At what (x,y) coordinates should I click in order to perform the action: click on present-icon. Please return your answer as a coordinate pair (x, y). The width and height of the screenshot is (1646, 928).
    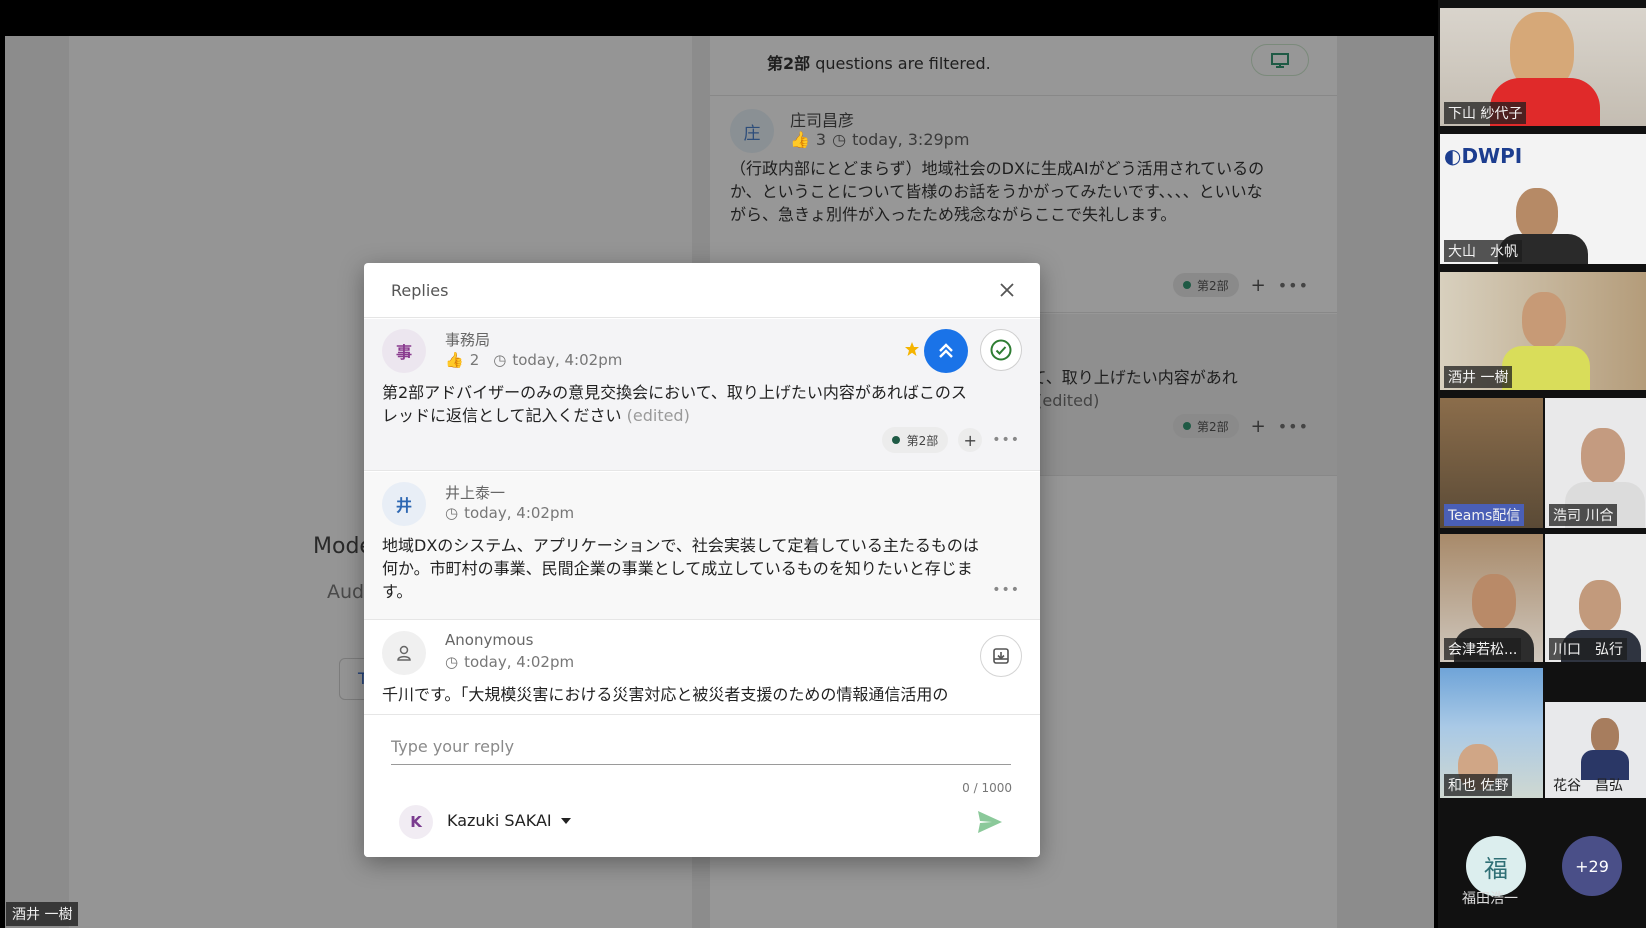
    Looking at the image, I should click on (1280, 60).